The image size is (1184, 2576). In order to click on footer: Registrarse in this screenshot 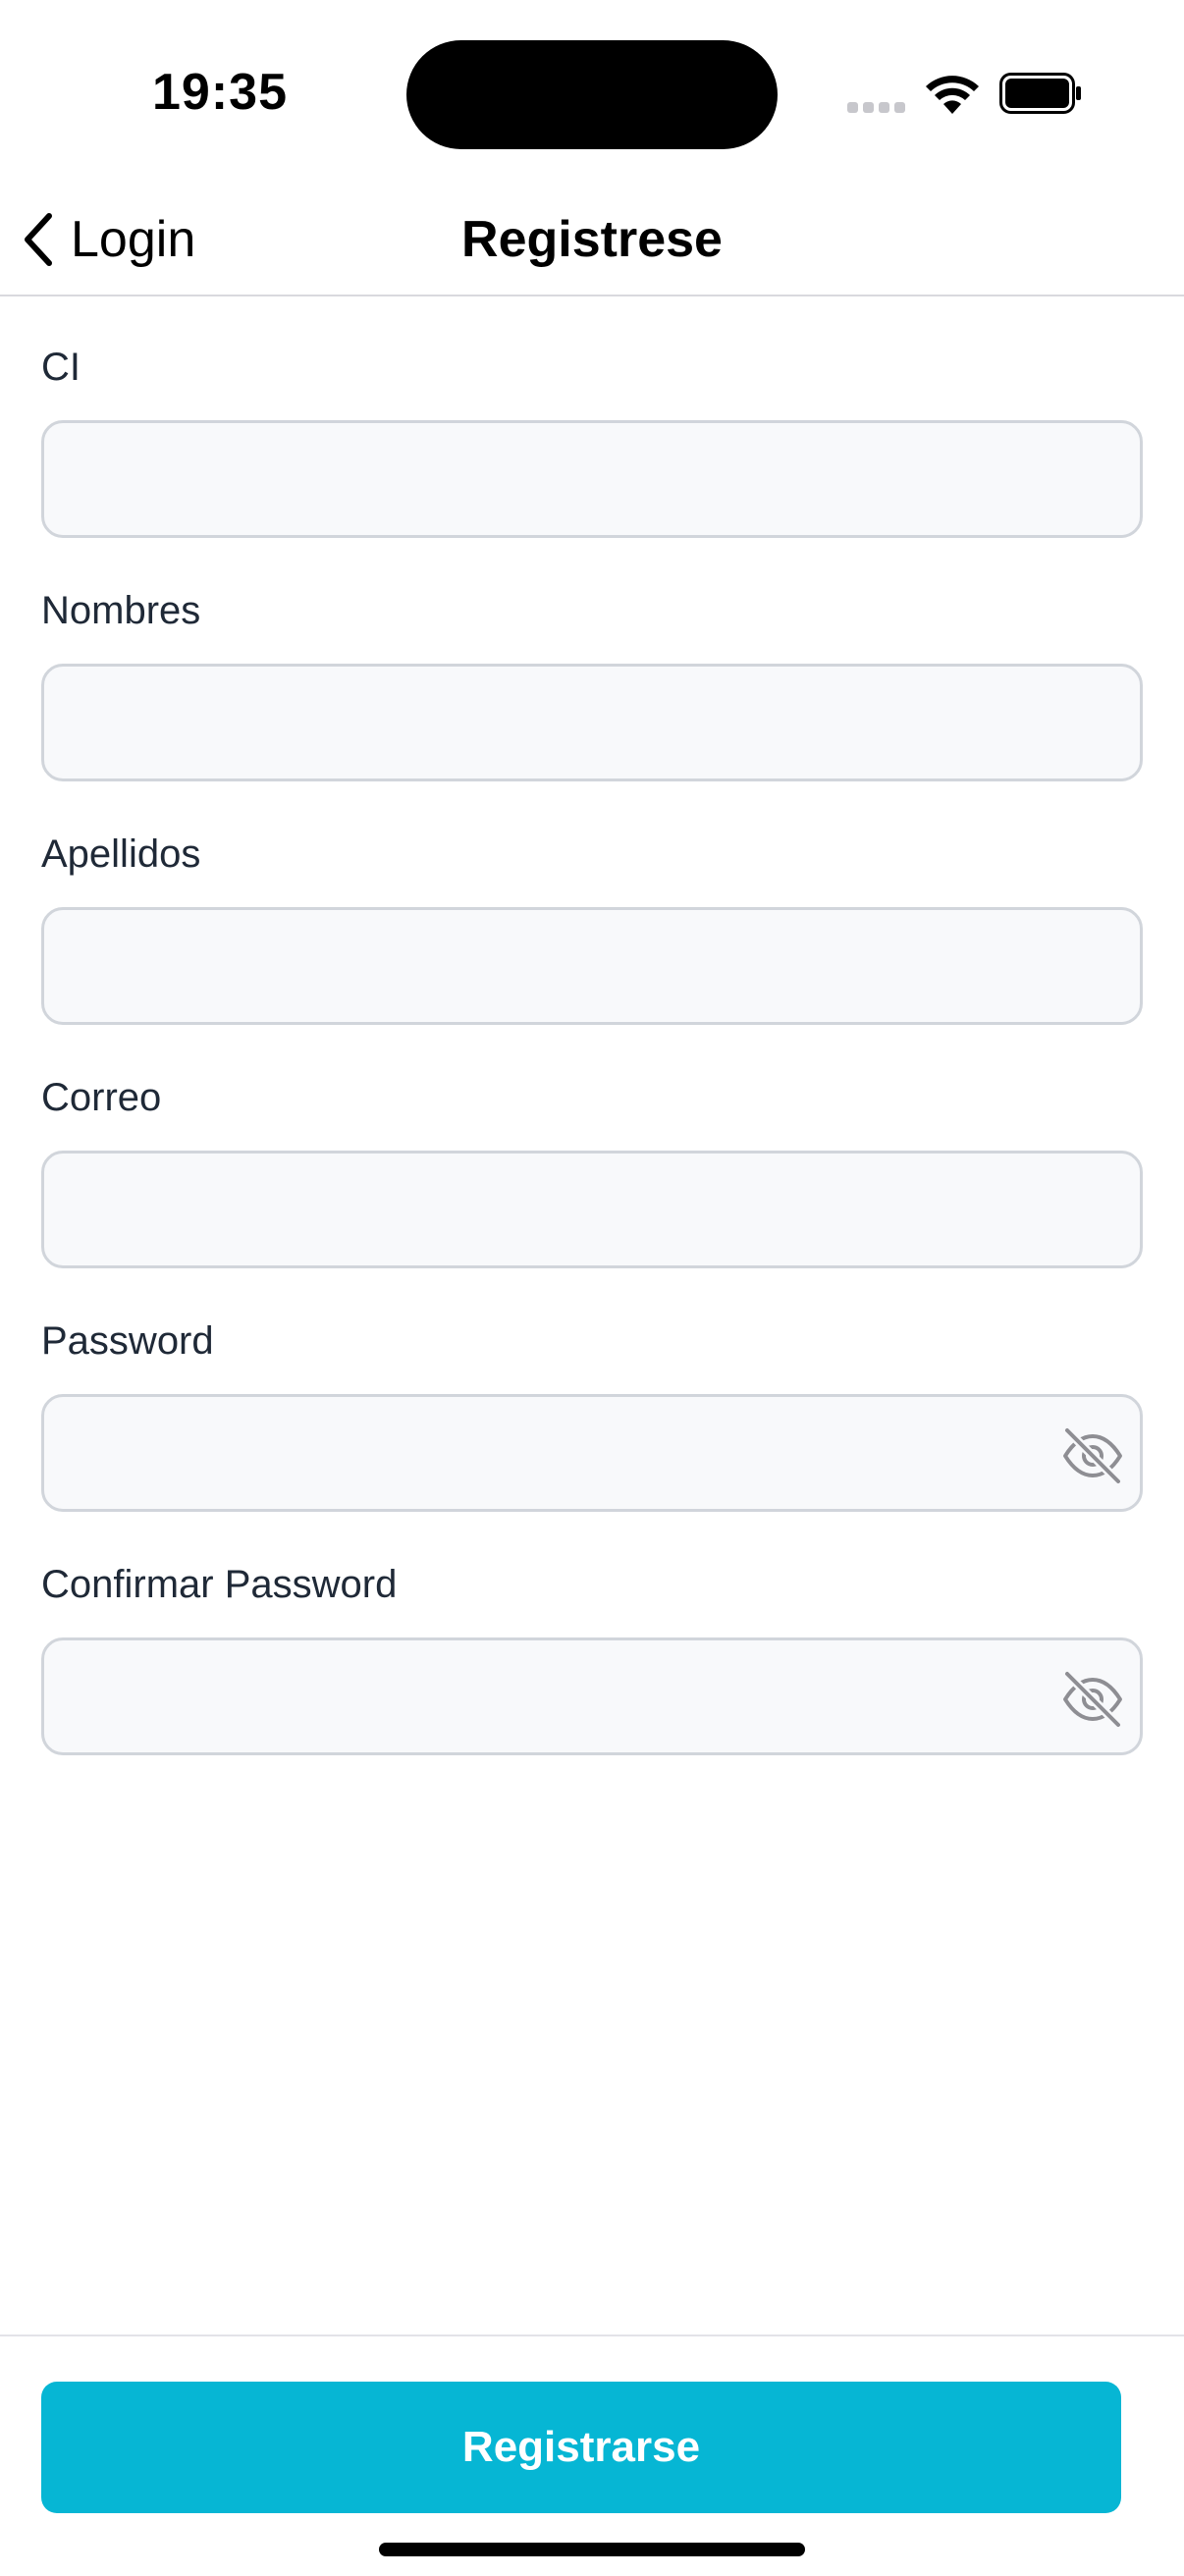, I will do `click(592, 2455)`.